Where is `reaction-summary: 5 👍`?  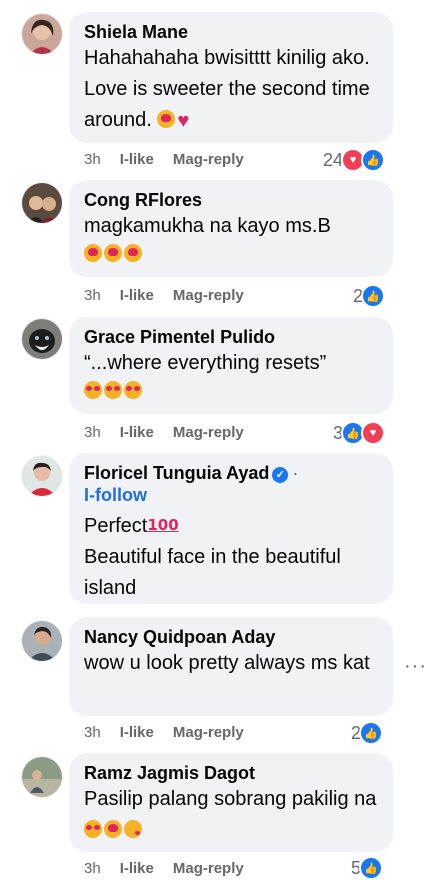
reaction-summary: 5 👍 is located at coordinates (367, 868).